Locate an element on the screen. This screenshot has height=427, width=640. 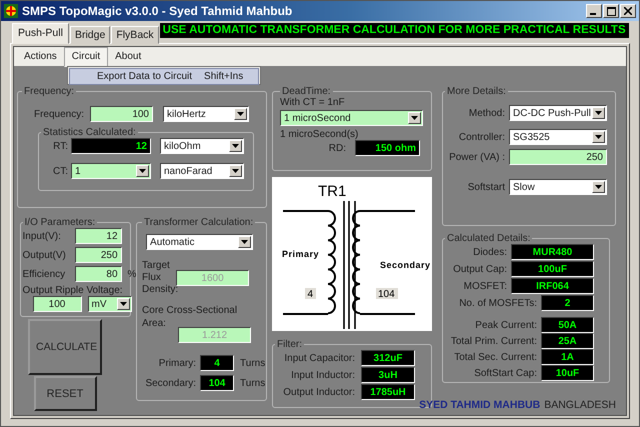
group-title: Transformer Calculation: is located at coordinates (198, 222).